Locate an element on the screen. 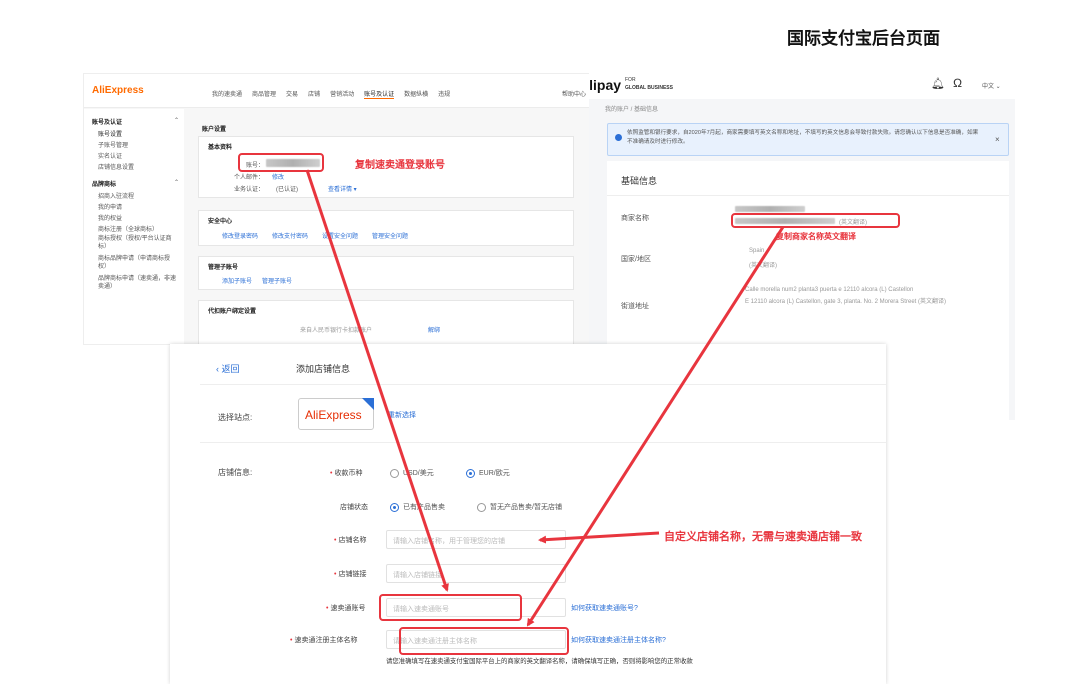 Image resolution: width=1080 pixels, height=684 pixels. merchant-name-value is located at coordinates (770, 209).